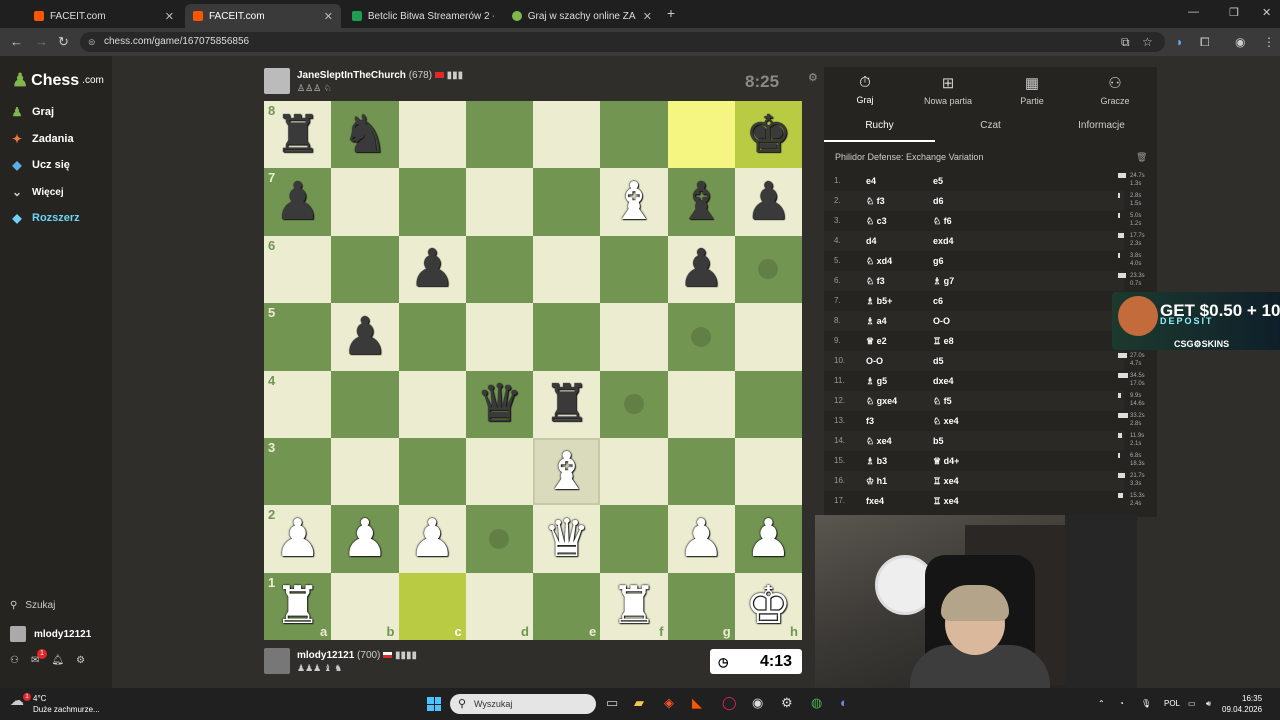 This screenshot has height=720, width=1280. What do you see at coordinates (298, 269) in the screenshot?
I see `square-a6: 6` at bounding box center [298, 269].